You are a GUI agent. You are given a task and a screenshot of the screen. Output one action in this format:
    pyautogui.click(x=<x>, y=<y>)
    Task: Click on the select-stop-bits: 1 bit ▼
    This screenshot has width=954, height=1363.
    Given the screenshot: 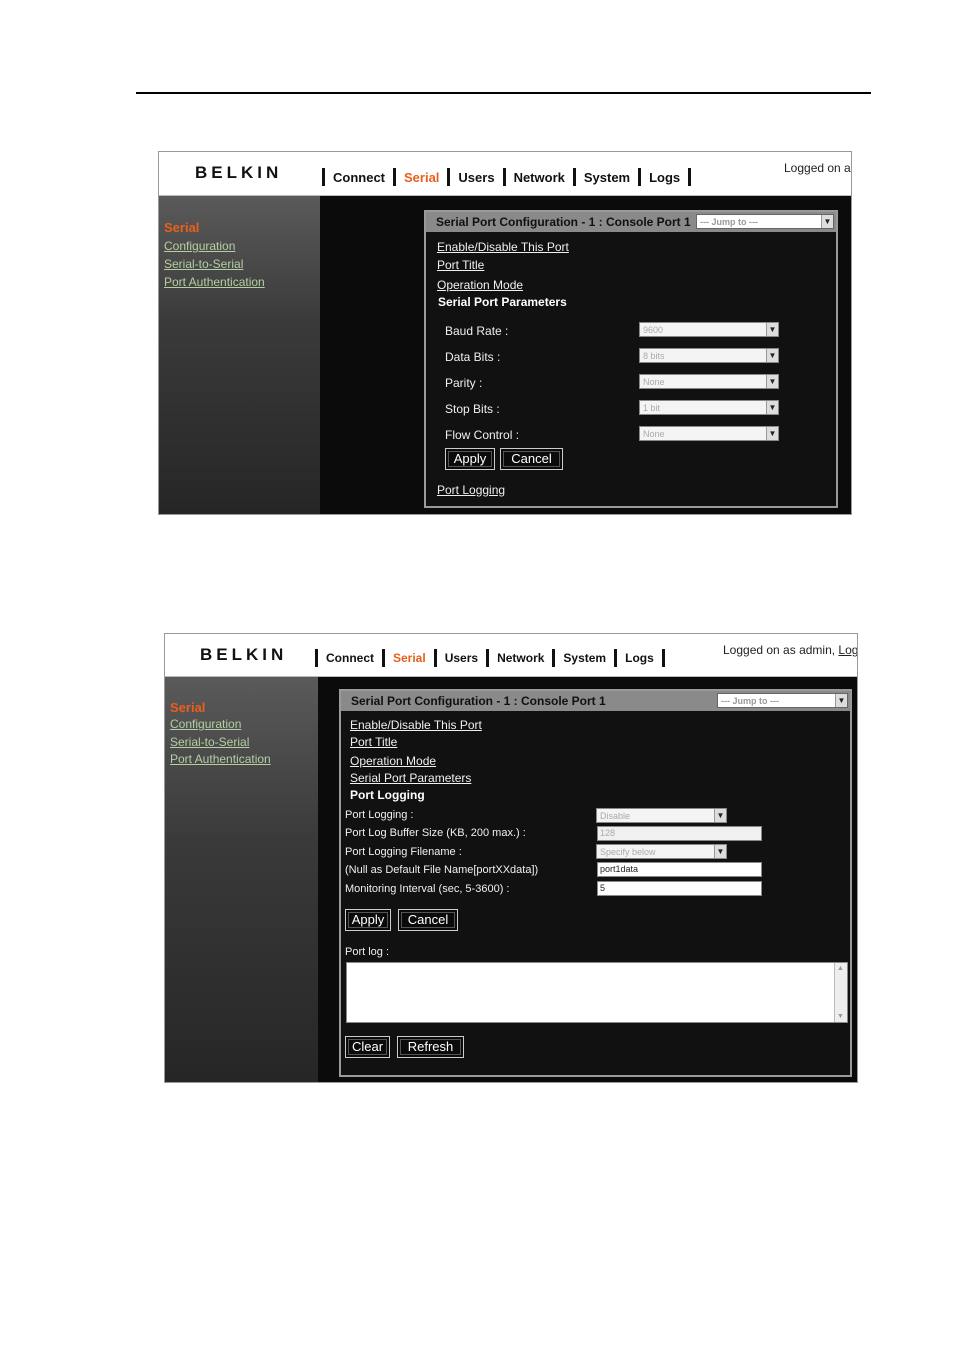 What is the action you would take?
    pyautogui.click(x=709, y=407)
    